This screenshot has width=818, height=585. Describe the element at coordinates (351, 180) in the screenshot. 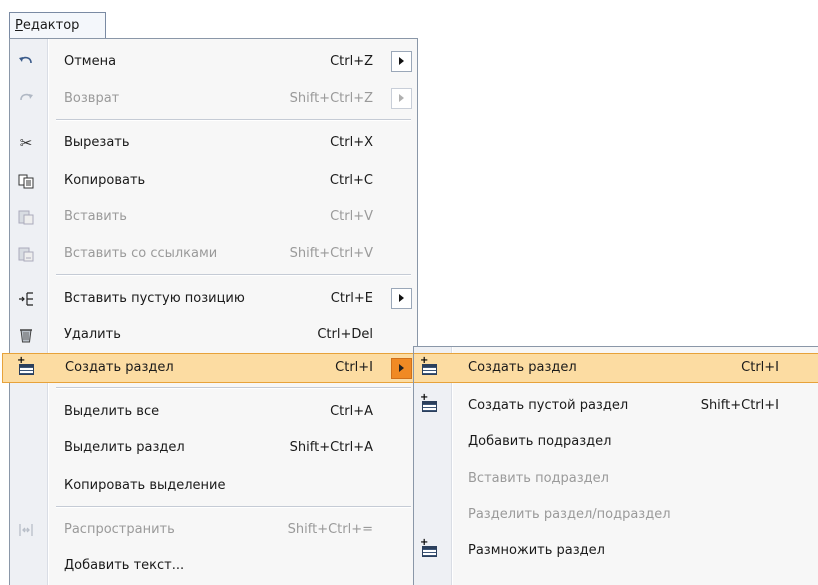

I see `menu-item-shortcut: Ctrl+C` at that location.